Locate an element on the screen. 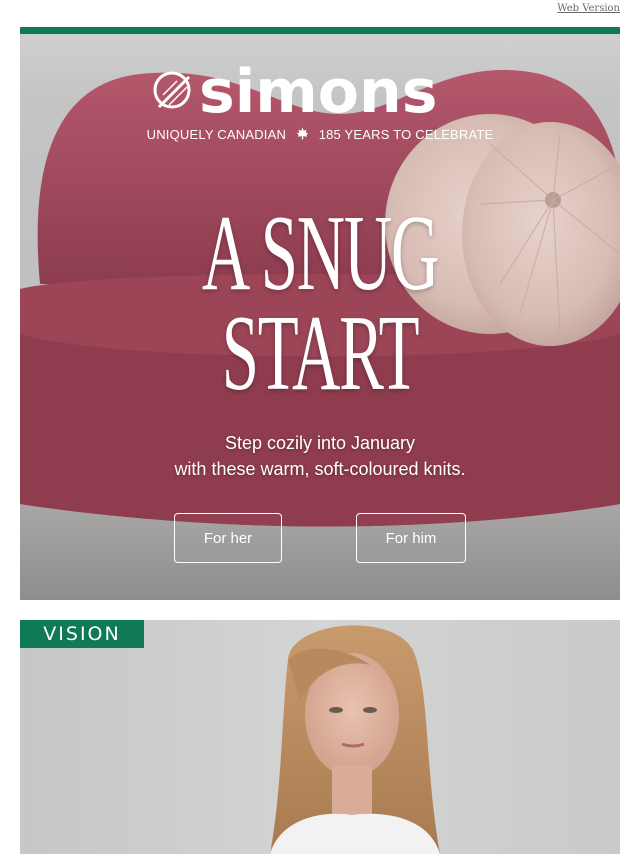  maple-leaf-icon is located at coordinates (302, 135).